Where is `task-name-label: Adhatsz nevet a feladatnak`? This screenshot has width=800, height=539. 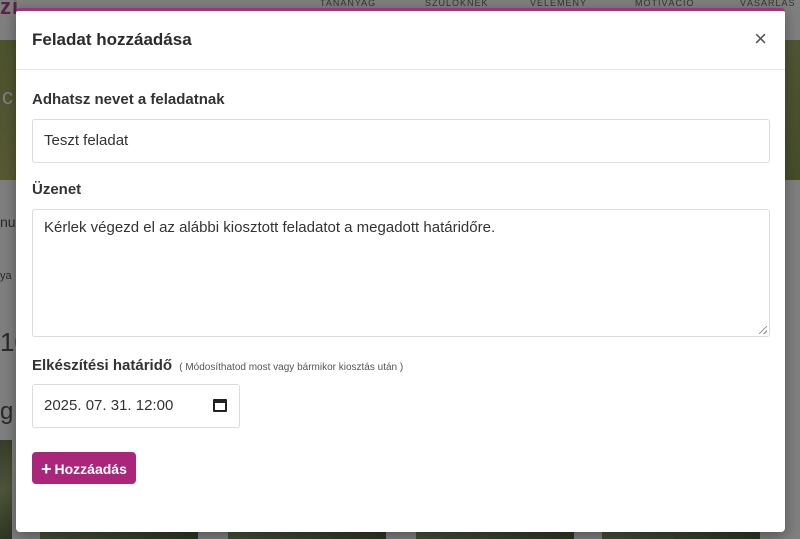
task-name-label: Adhatsz nevet a feladatnak is located at coordinates (128, 99).